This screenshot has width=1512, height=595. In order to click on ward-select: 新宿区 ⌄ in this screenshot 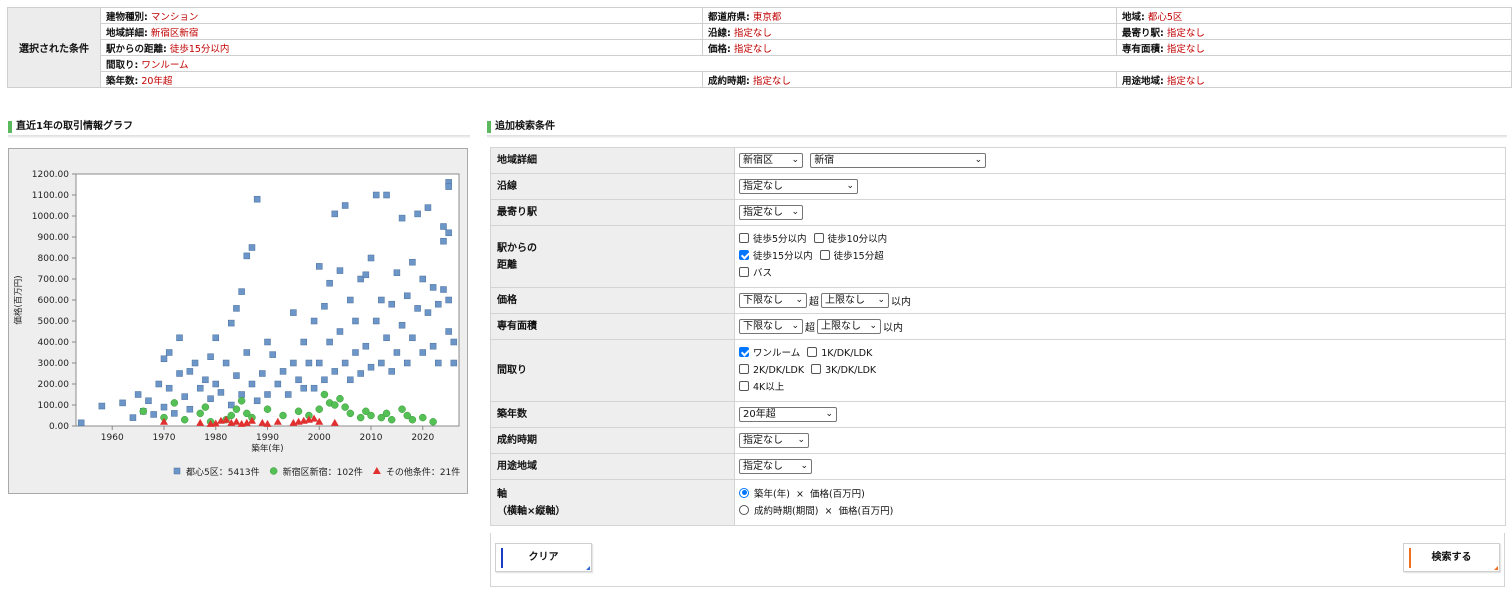, I will do `click(771, 160)`.